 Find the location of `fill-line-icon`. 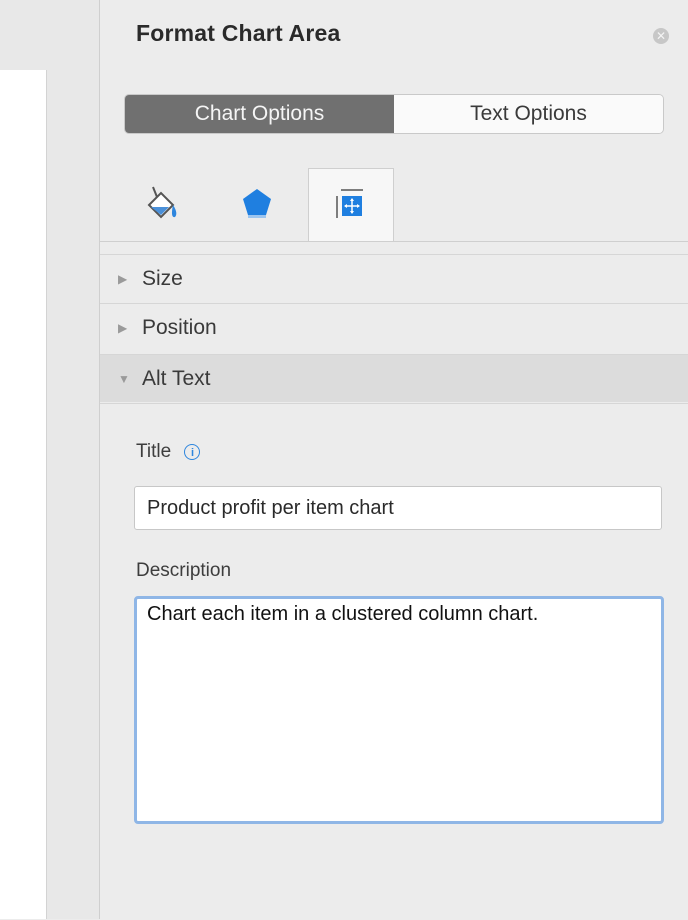

fill-line-icon is located at coordinates (162, 202).